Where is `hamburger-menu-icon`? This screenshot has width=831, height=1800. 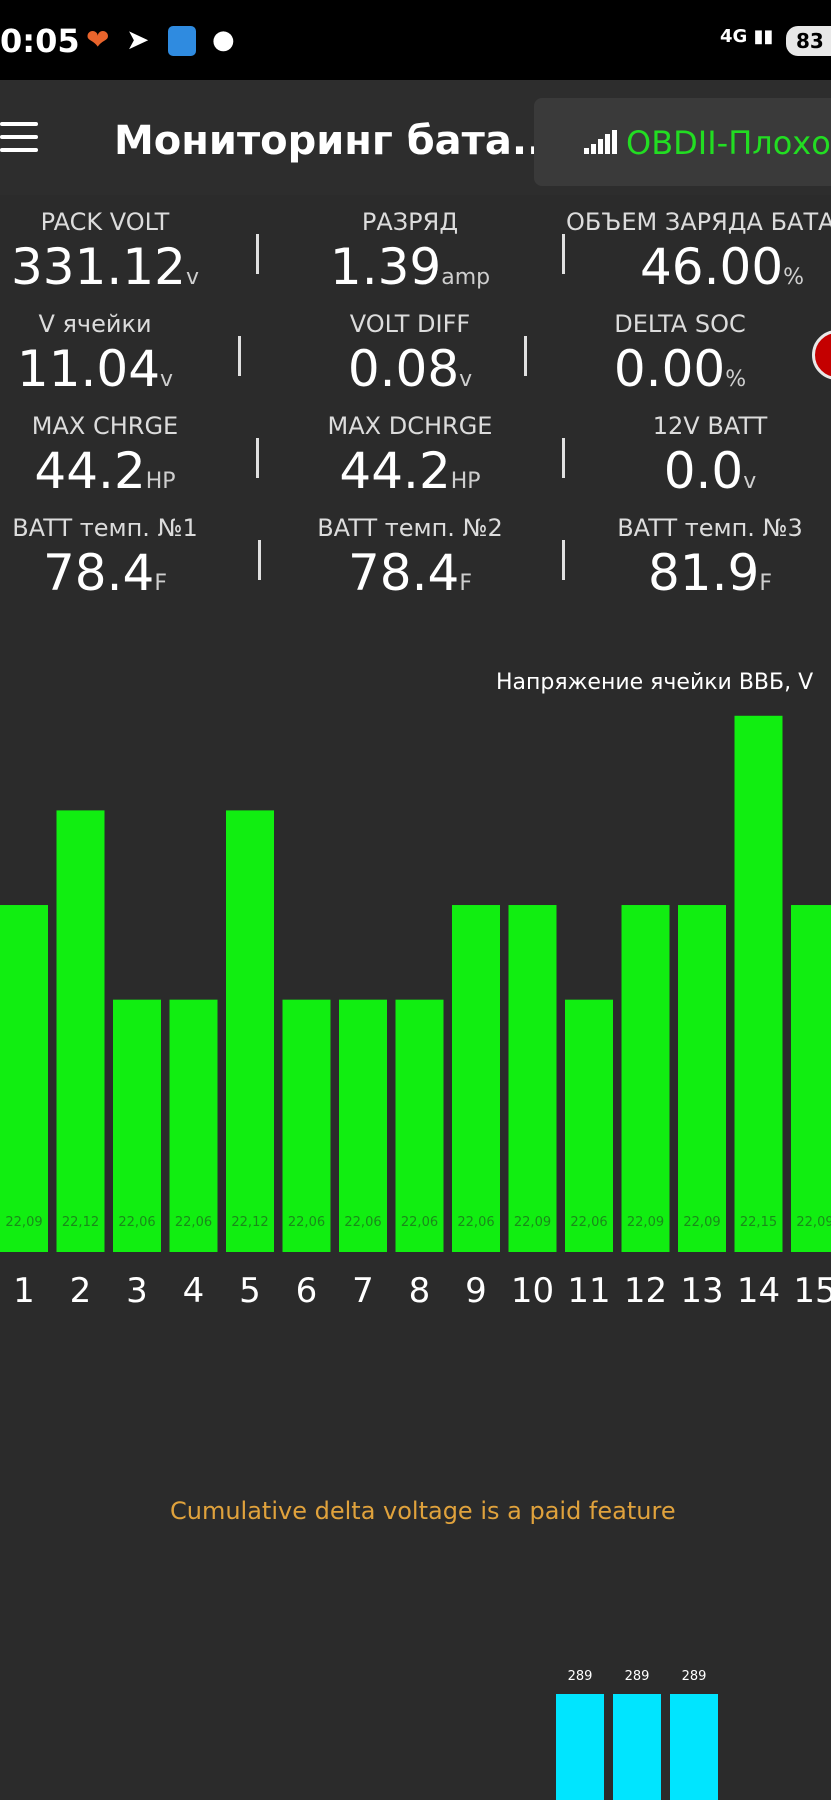
hamburger-menu-icon is located at coordinates (19, 137).